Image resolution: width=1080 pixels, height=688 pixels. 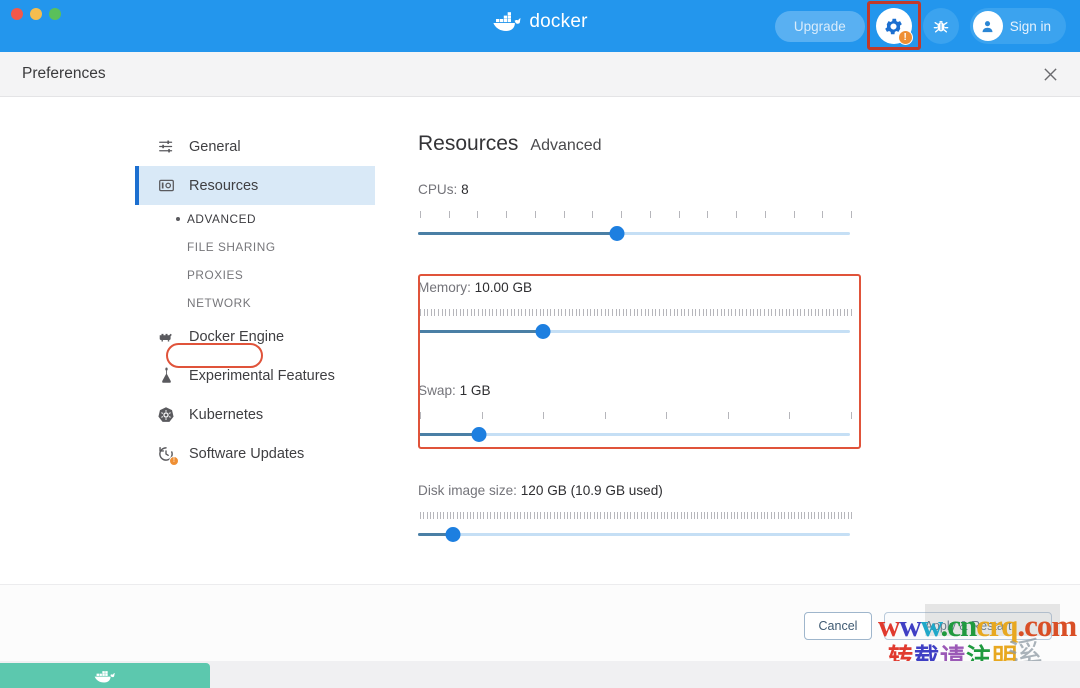 I want to click on memory-tick-marks, so click(x=636, y=313).